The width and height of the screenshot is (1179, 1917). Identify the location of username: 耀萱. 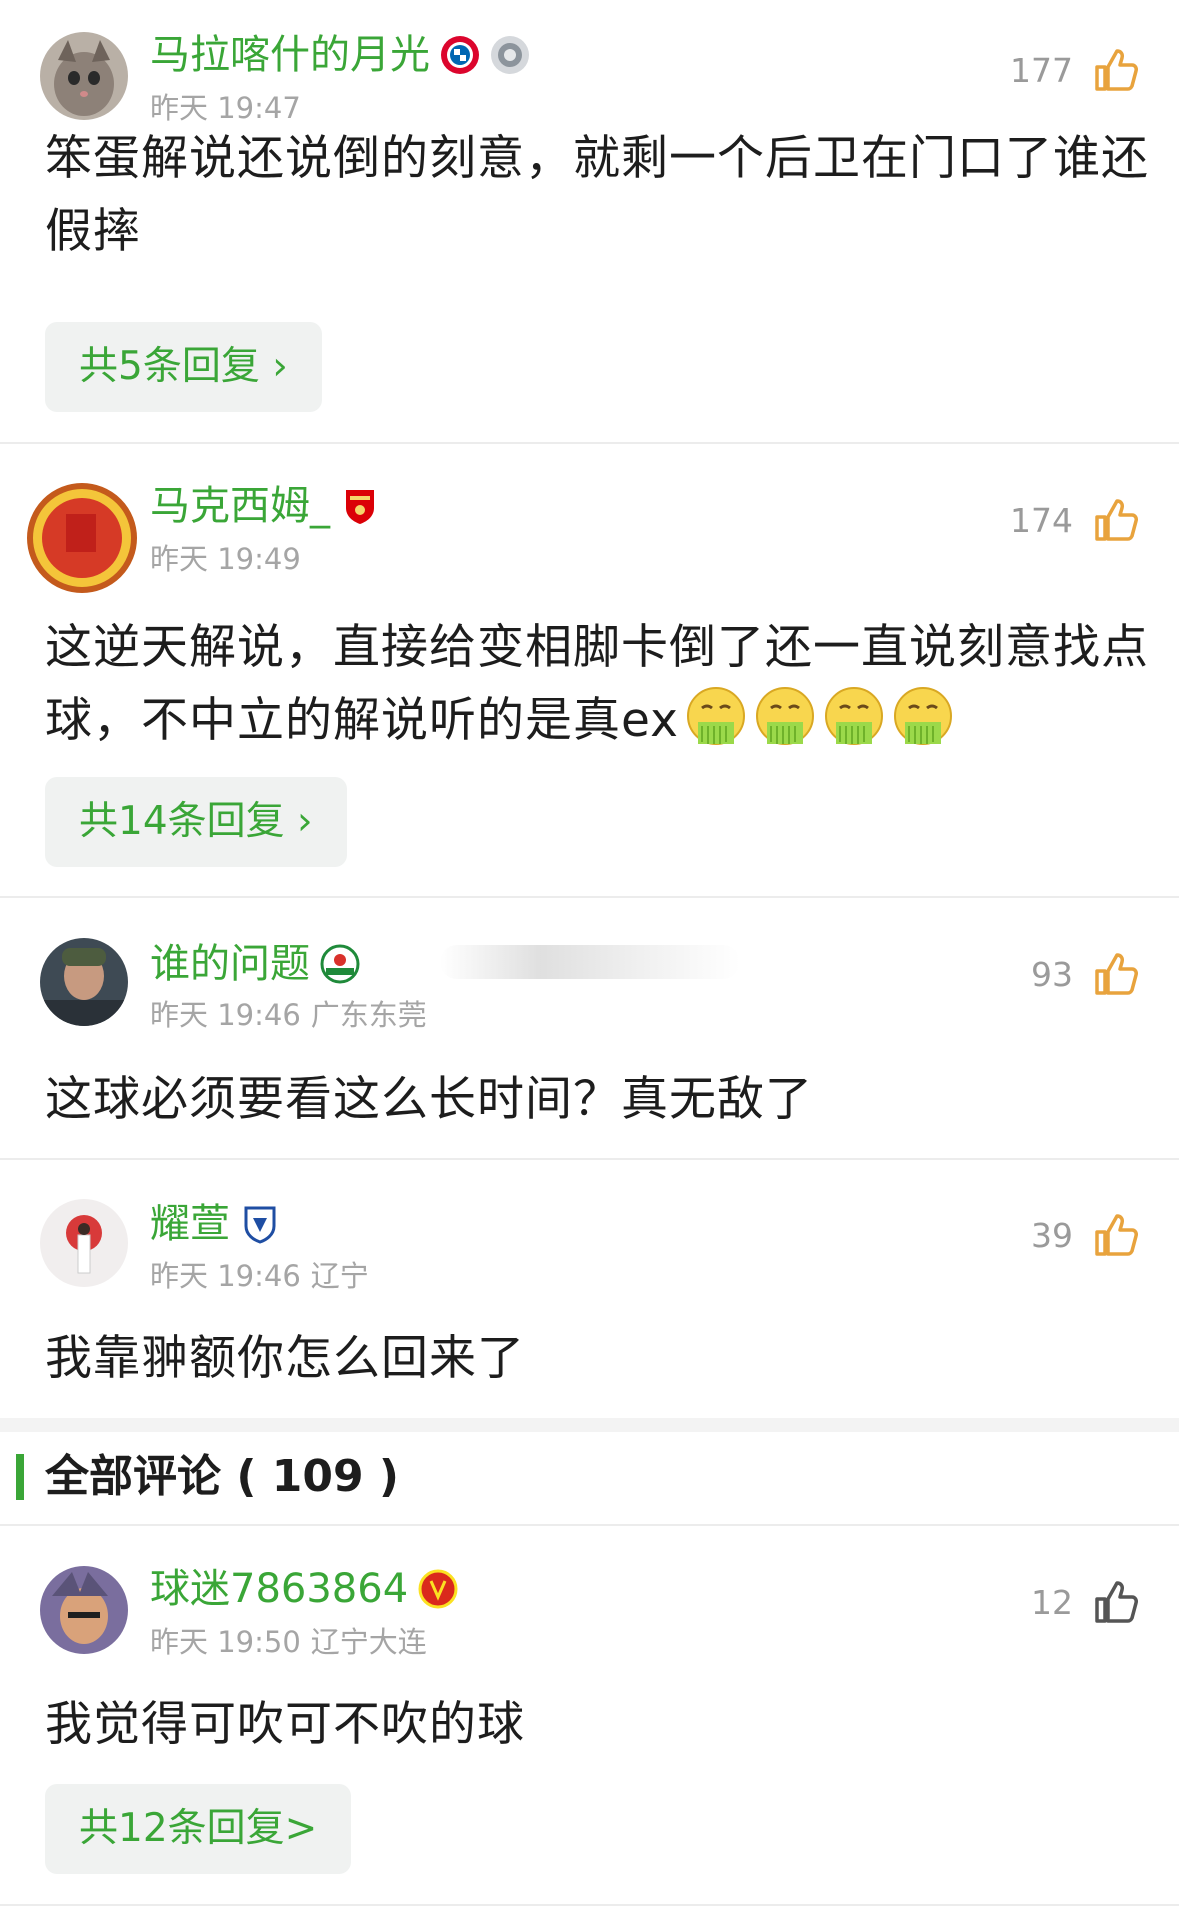
(190, 1224).